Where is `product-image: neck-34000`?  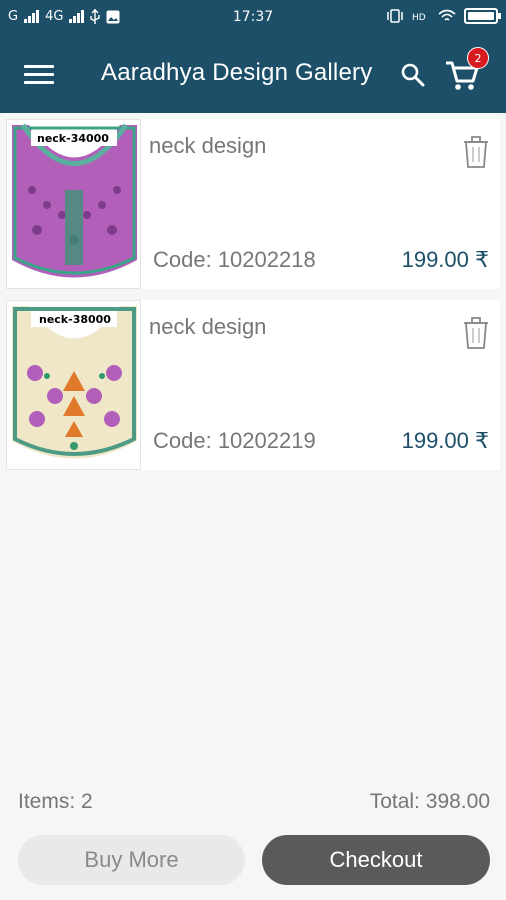
product-image: neck-34000 is located at coordinates (73, 204).